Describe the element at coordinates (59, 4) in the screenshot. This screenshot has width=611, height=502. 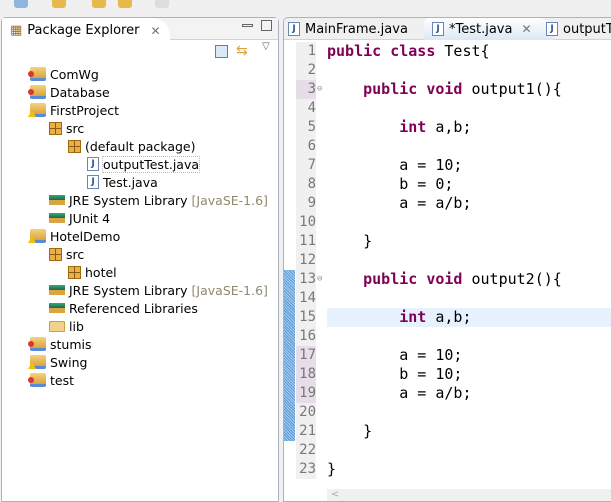
I see `open-type-icon` at that location.